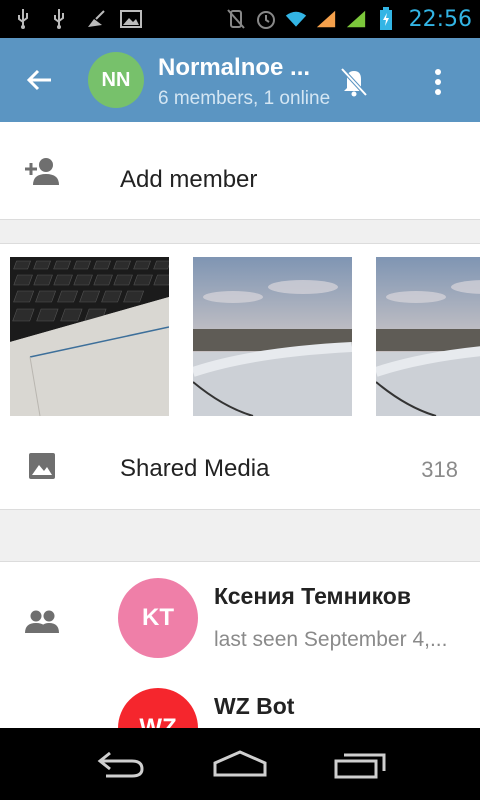  I want to click on recents-icon, so click(360, 766).